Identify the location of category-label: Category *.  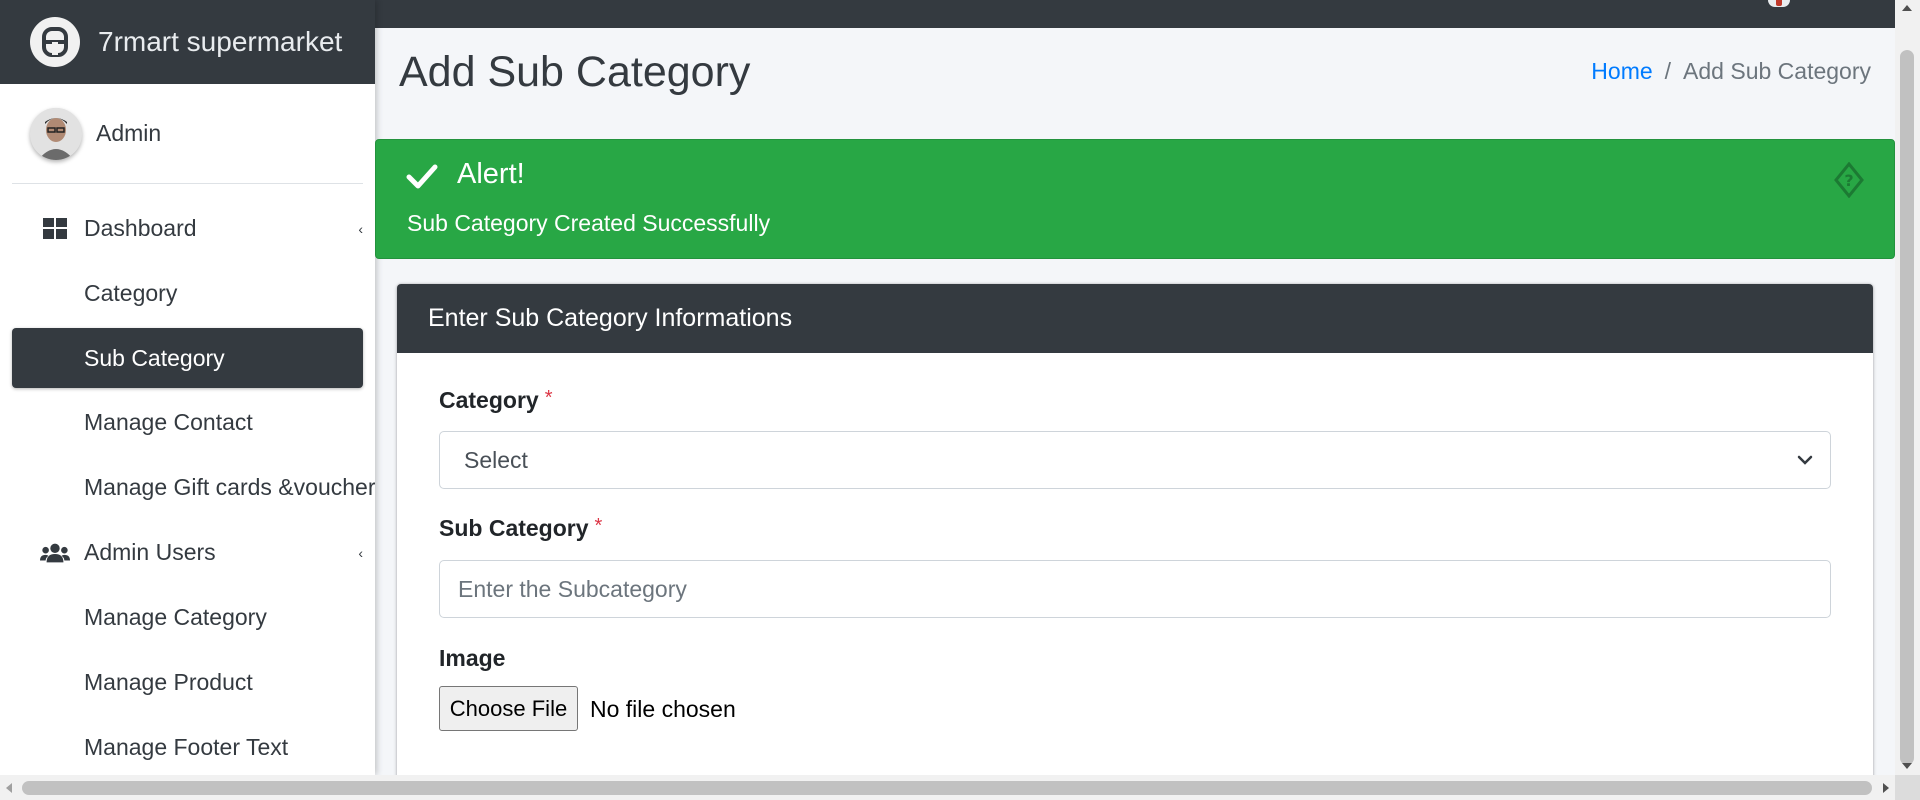
(496, 400).